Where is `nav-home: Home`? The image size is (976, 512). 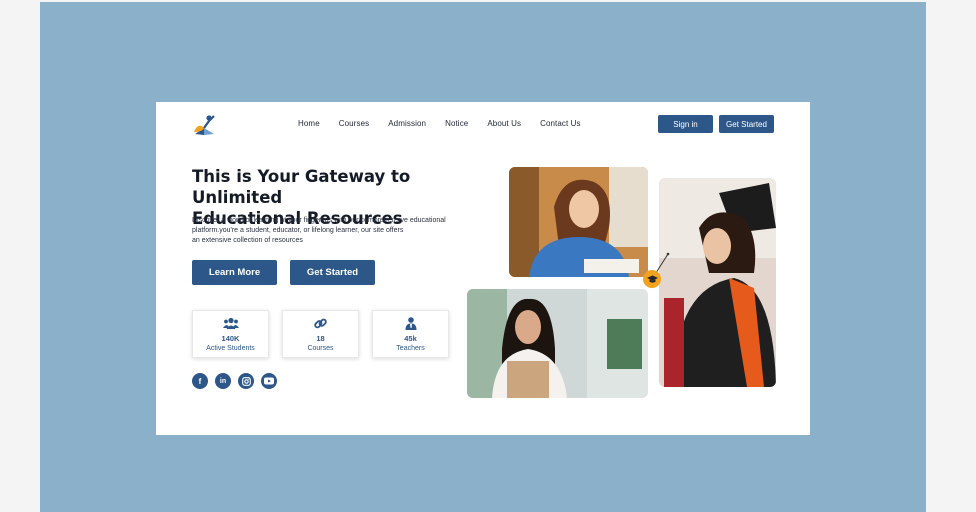
nav-home: Home is located at coordinates (309, 123).